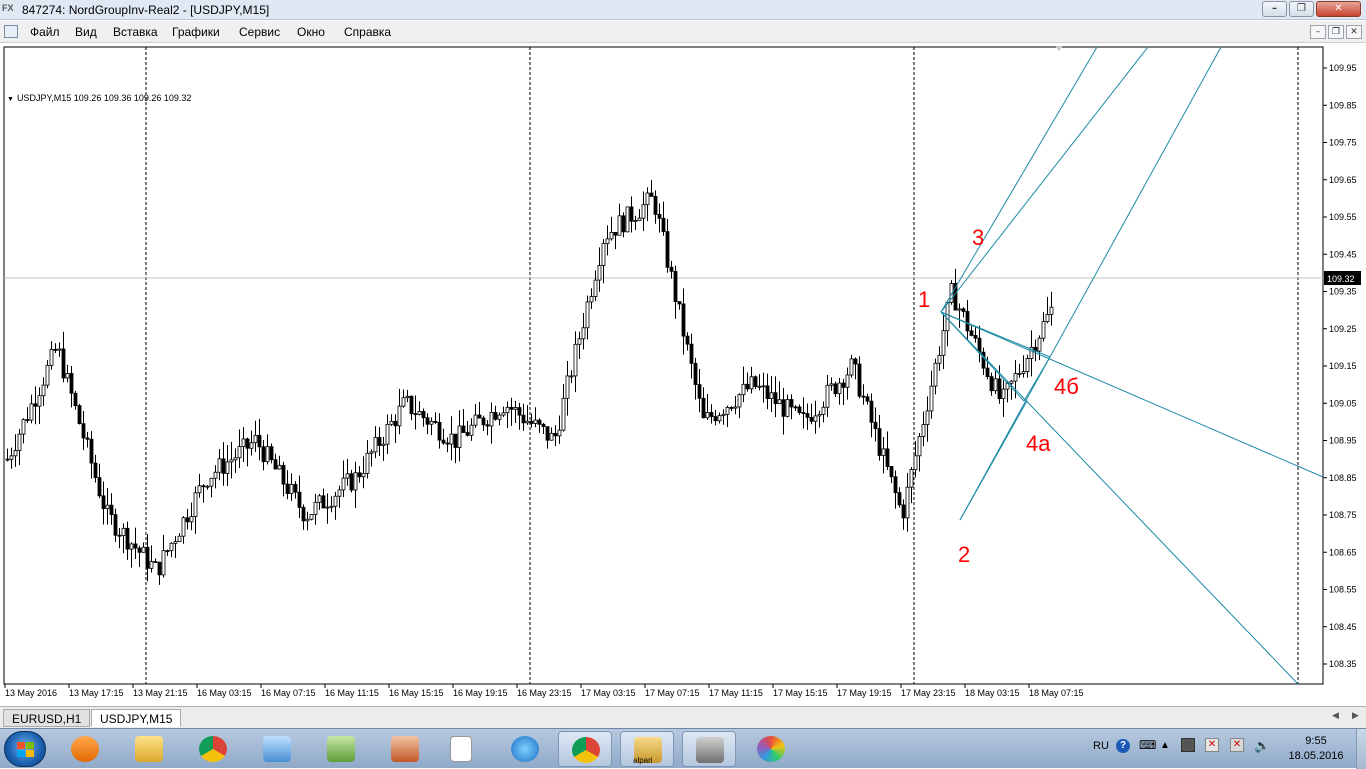 Image resolution: width=1366 pixels, height=769 pixels. I want to click on time-tick-label: 18 May 03:15, so click(992, 693).